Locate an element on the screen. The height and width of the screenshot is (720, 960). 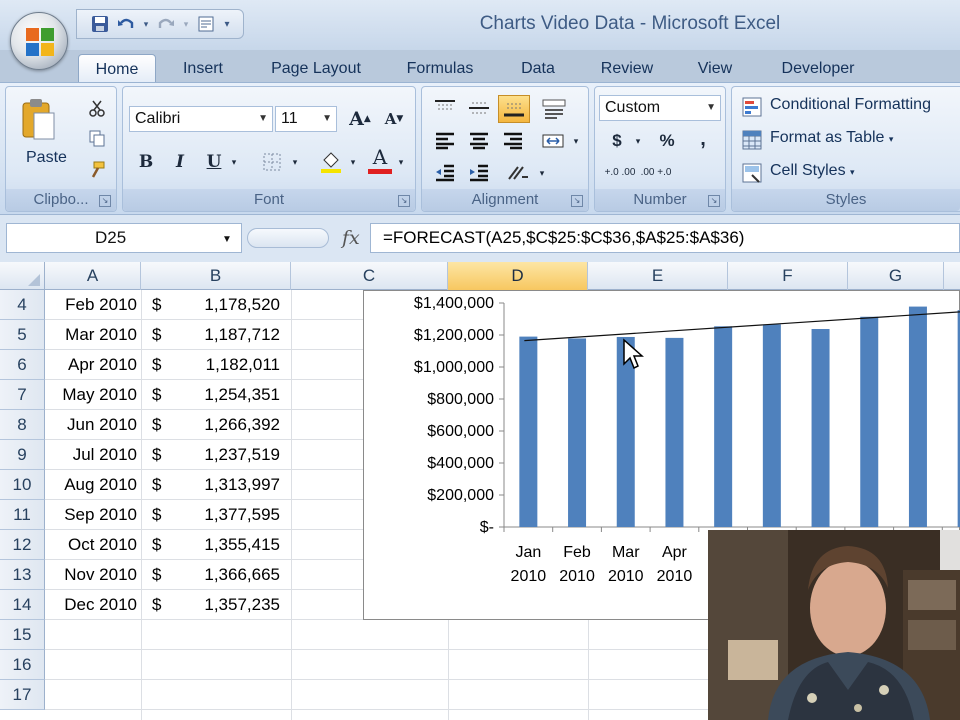
cell-amount: 1,377,595 is located at coordinates (215, 515).